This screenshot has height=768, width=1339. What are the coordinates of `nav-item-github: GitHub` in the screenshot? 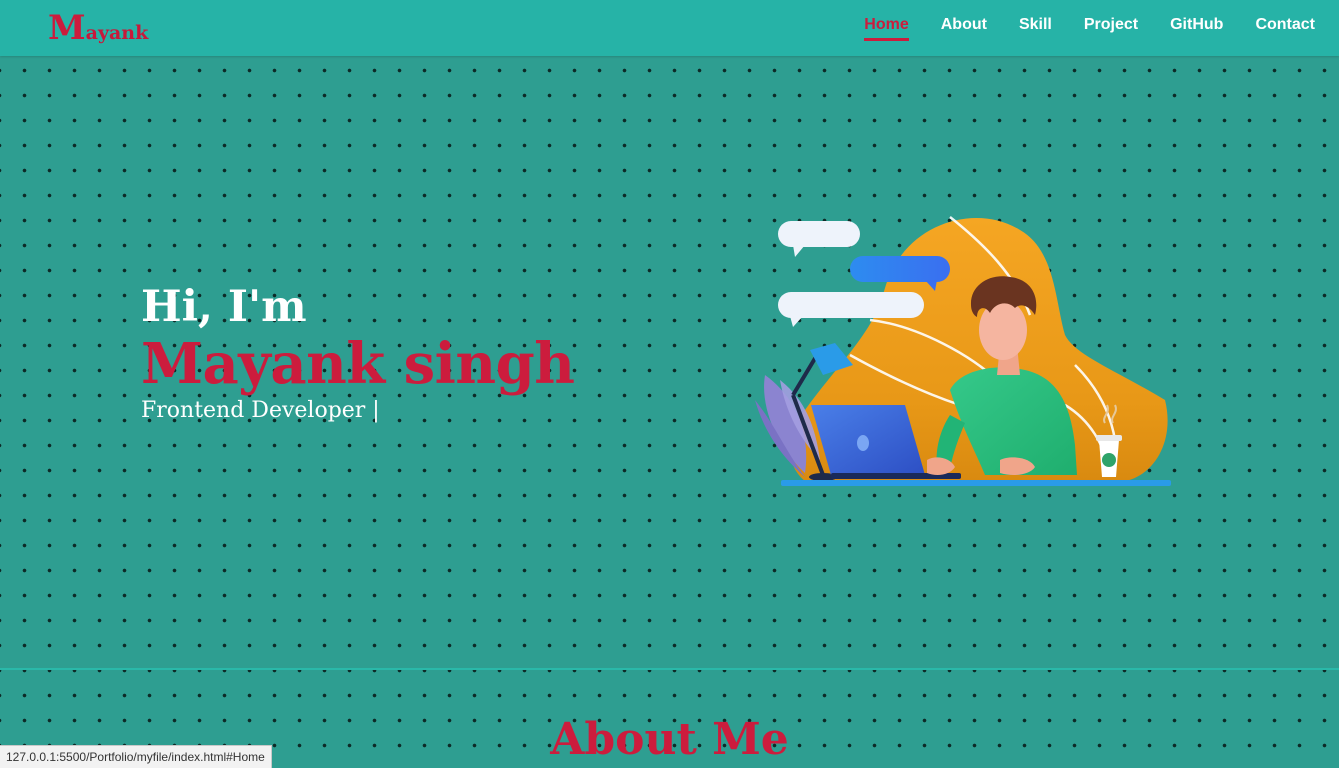 It's located at (1196, 28).